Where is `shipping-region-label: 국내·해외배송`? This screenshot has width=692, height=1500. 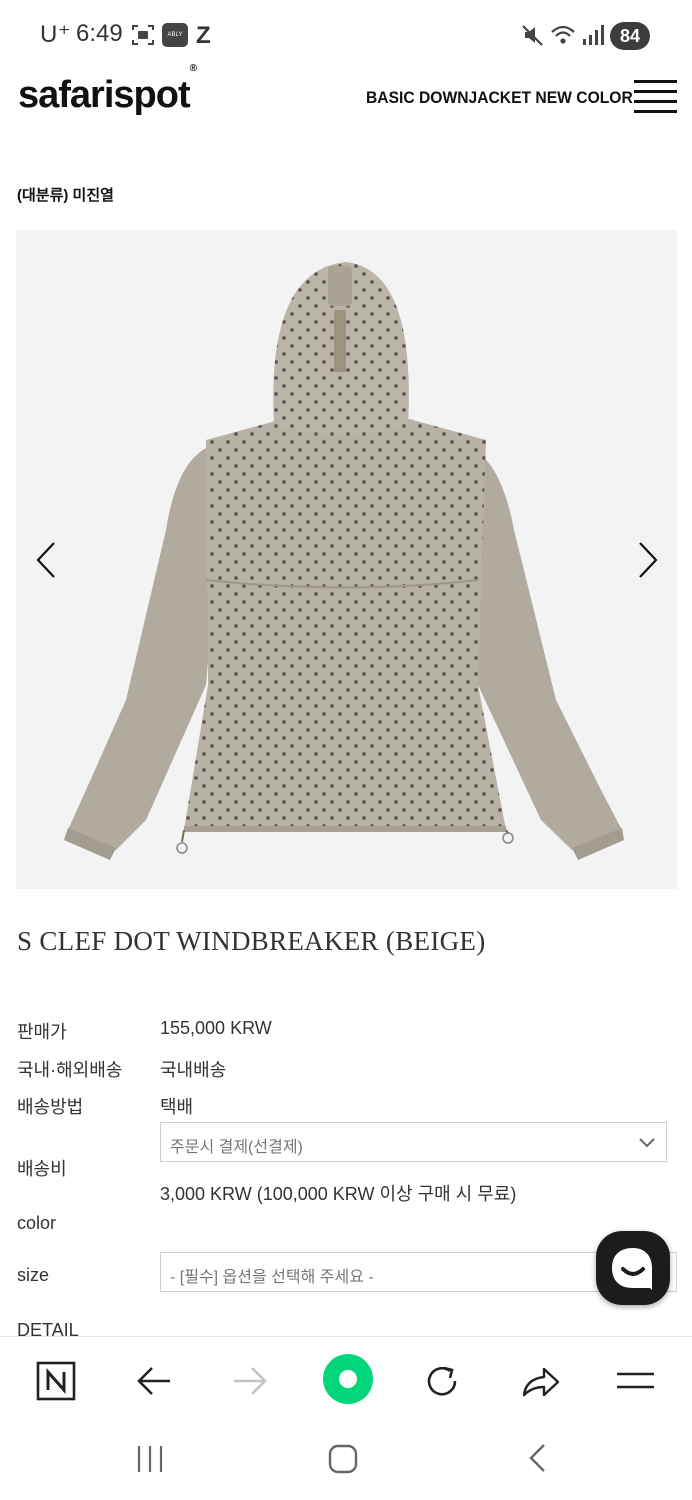 shipping-region-label: 국내·해외배송 is located at coordinates (70, 1070).